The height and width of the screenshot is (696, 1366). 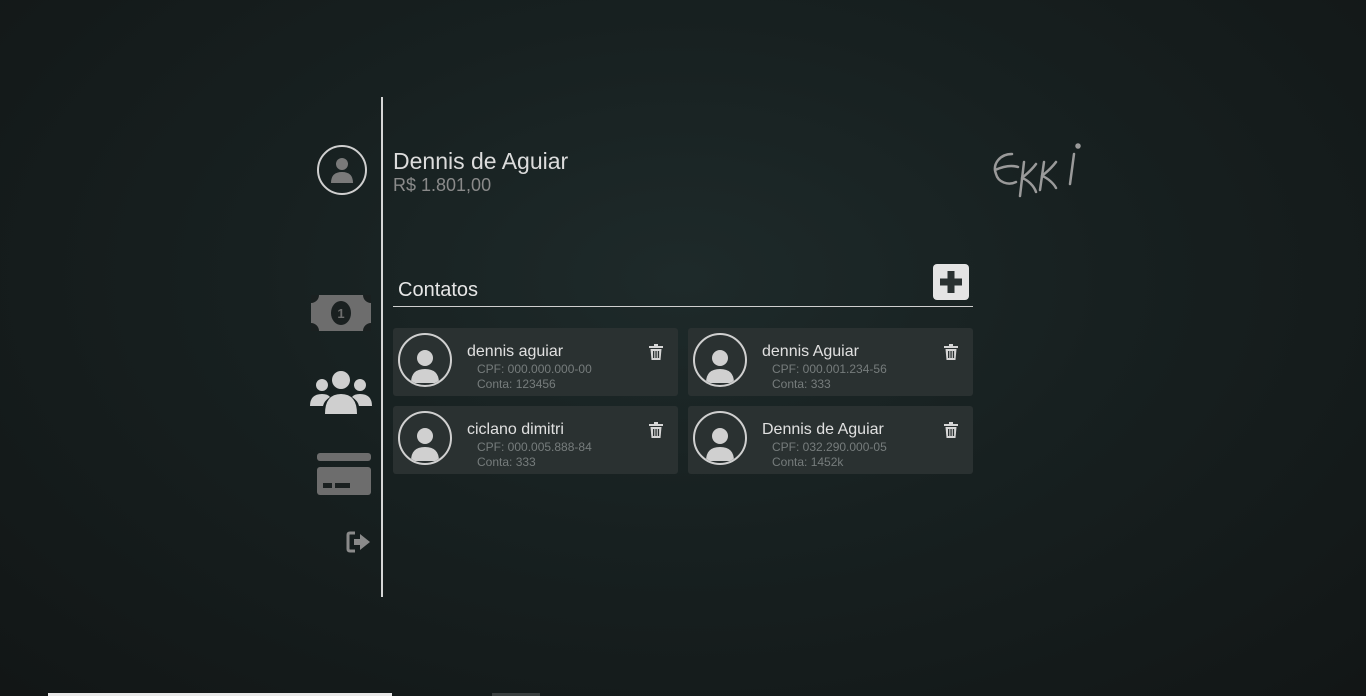 I want to click on nav-card-button, so click(x=344, y=474).